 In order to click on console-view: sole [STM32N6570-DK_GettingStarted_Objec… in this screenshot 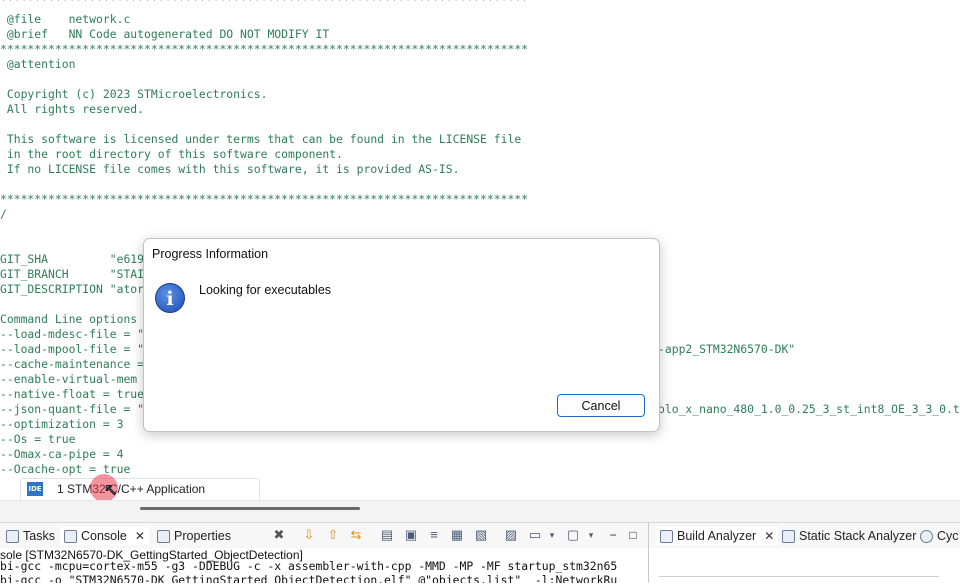, I will do `click(324, 565)`.